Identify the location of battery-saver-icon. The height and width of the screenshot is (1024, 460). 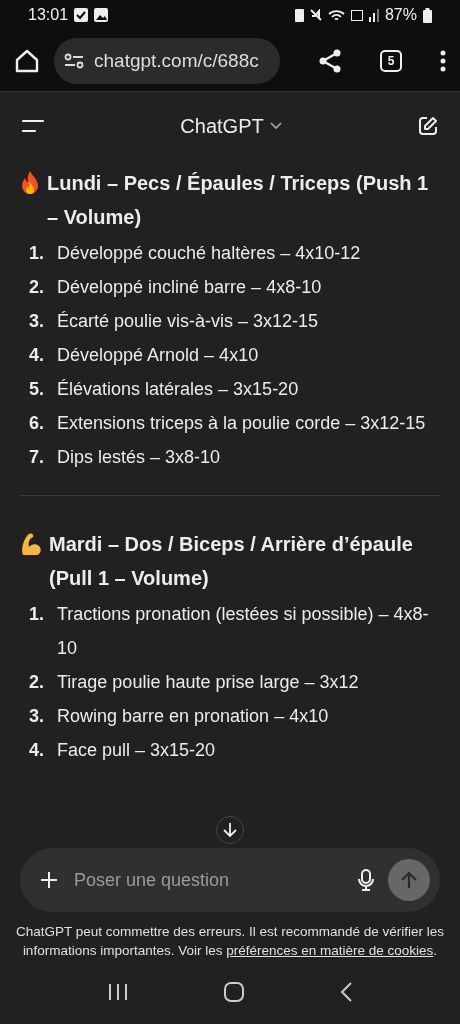
(299, 15).